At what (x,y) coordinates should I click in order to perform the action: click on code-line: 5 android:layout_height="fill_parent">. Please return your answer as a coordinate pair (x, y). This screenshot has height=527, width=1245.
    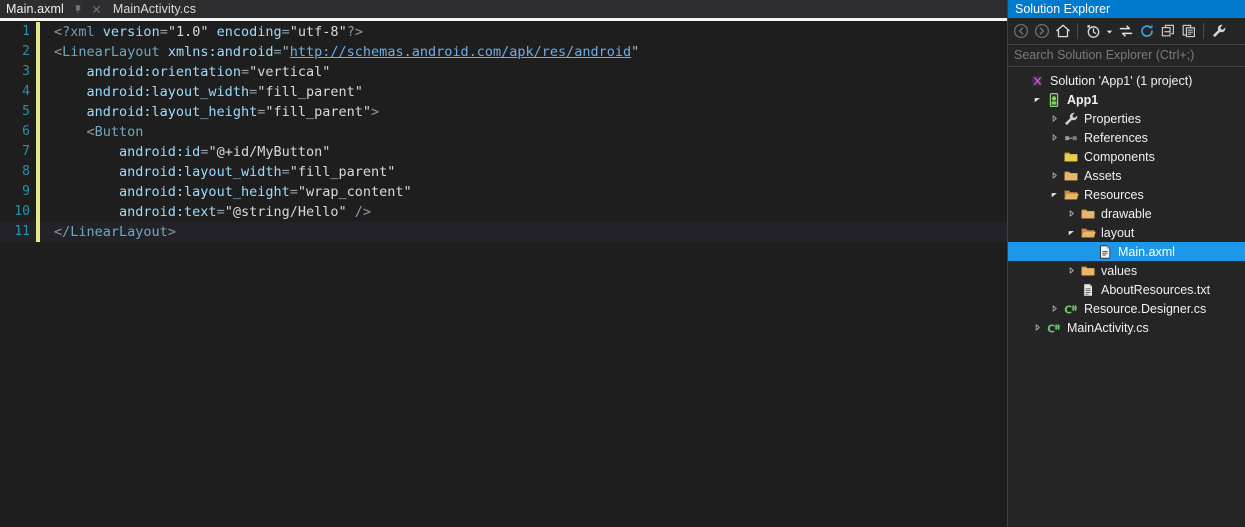
    Looking at the image, I should click on (503, 112).